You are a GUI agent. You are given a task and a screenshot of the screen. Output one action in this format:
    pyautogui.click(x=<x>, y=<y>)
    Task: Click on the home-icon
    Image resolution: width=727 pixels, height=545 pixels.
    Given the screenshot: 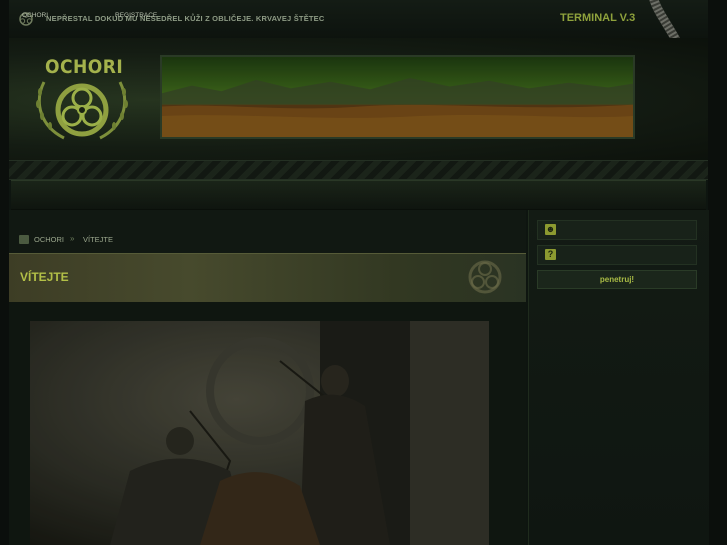 What is the action you would take?
    pyautogui.click(x=24, y=239)
    